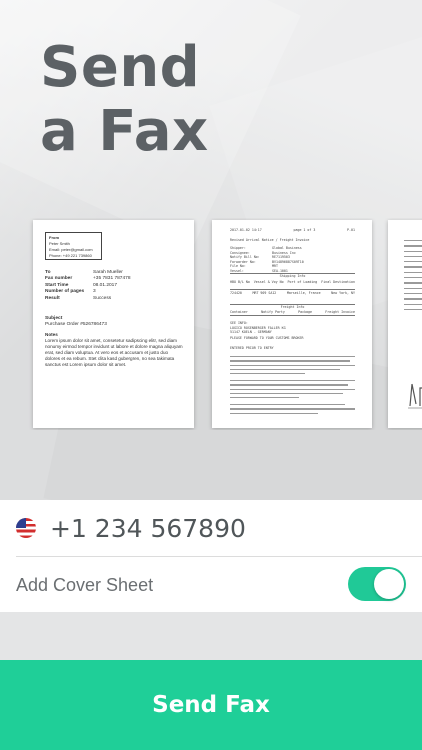 This screenshot has width=422, height=750. What do you see at coordinates (70, 255) in the screenshot?
I see `from-phone: Phone: +49 221 739860` at bounding box center [70, 255].